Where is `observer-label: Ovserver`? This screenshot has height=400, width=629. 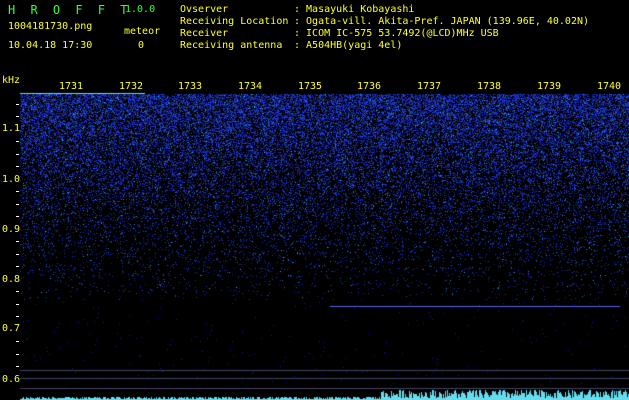 observer-label: Ovserver is located at coordinates (204, 9).